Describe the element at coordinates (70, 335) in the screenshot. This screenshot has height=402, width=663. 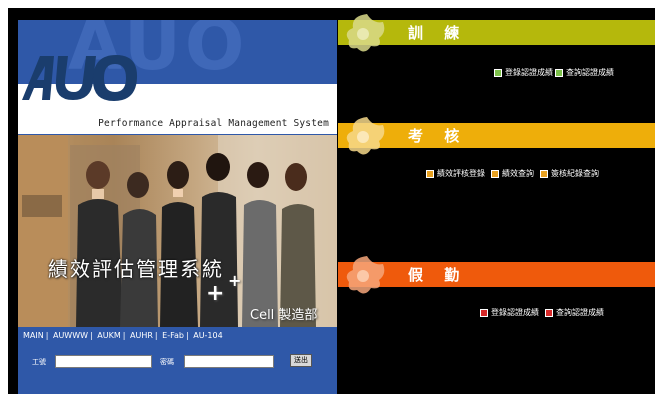
I see `link-auwww: AUWWW` at that location.